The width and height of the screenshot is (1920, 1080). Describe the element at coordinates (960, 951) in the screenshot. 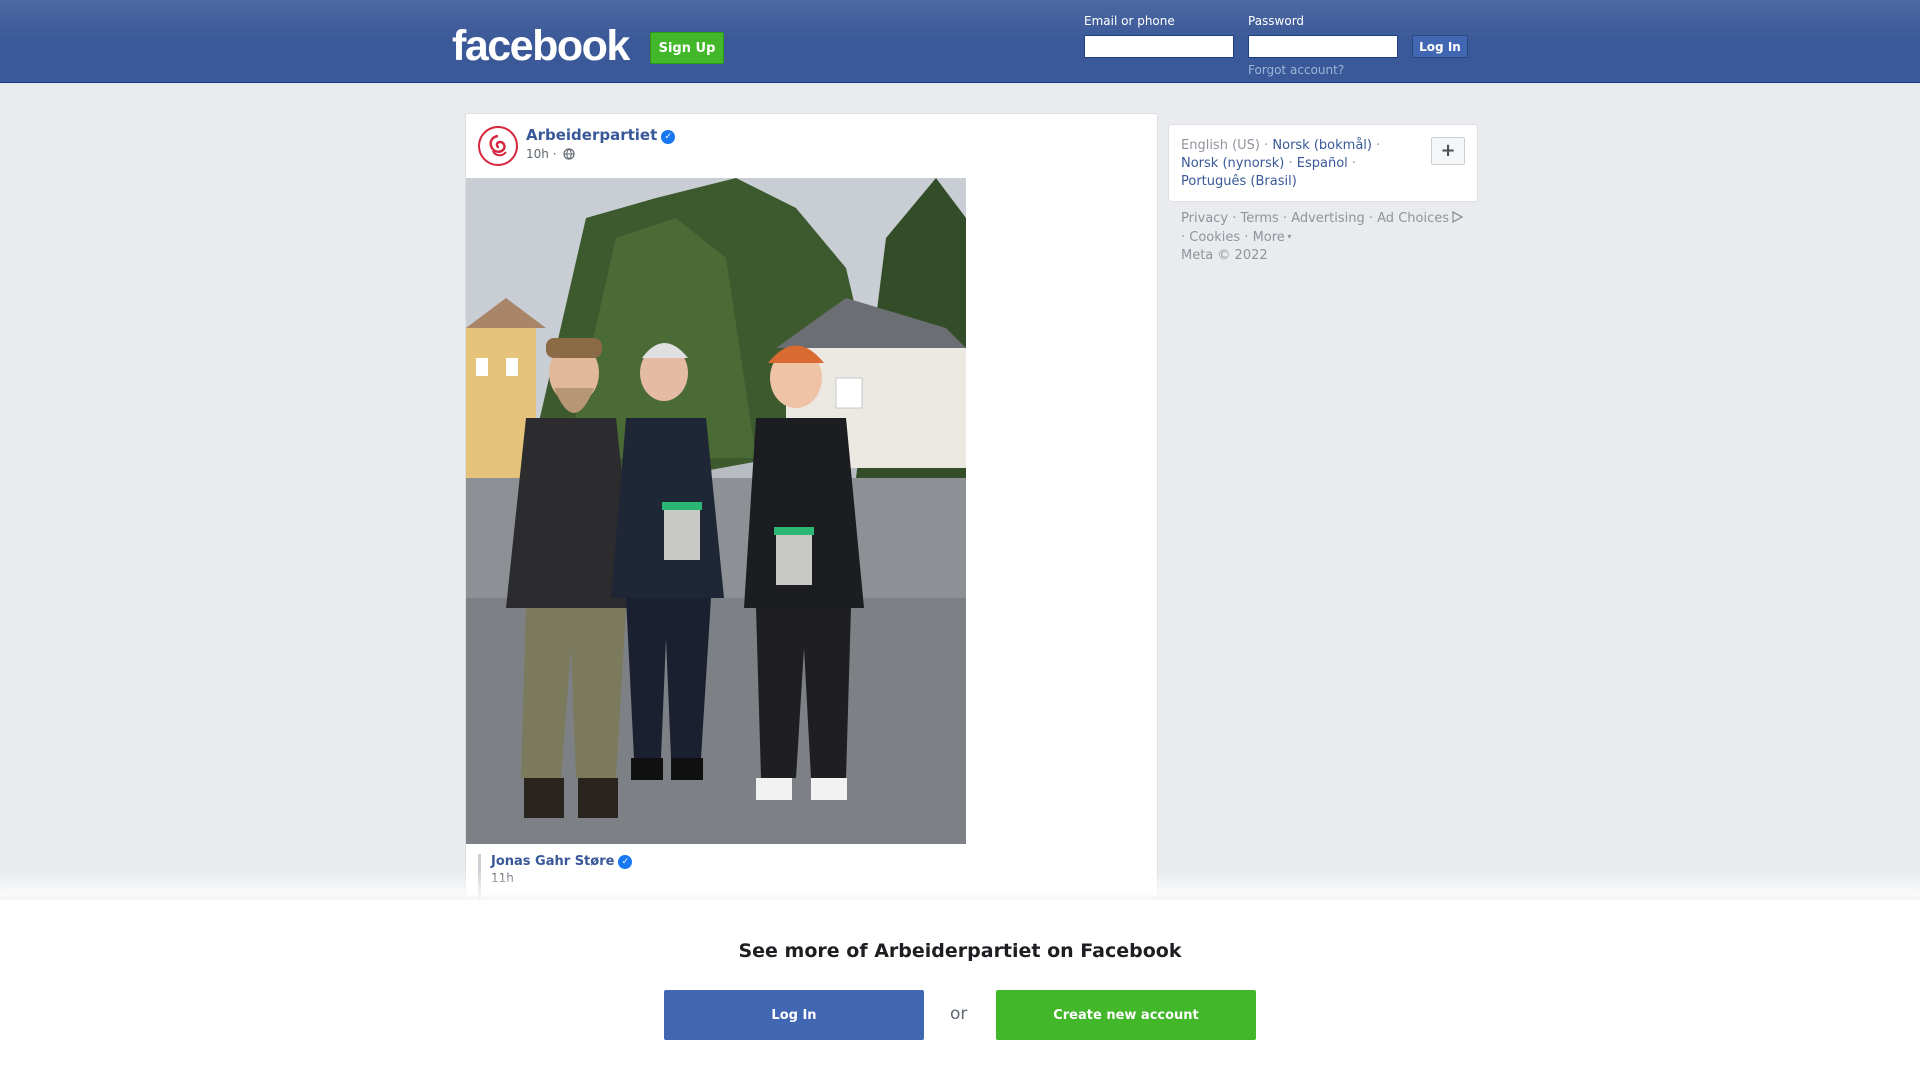

I see `overlay-title: See more of Arbeiderpartiet on Facebook` at that location.